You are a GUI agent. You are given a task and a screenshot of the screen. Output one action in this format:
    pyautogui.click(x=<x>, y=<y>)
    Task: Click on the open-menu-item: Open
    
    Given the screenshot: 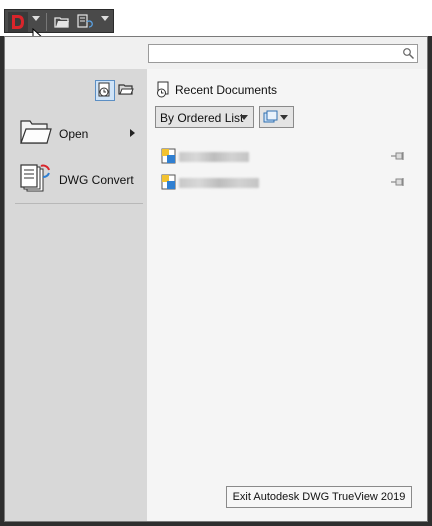 What is the action you would take?
    pyautogui.click(x=80, y=135)
    